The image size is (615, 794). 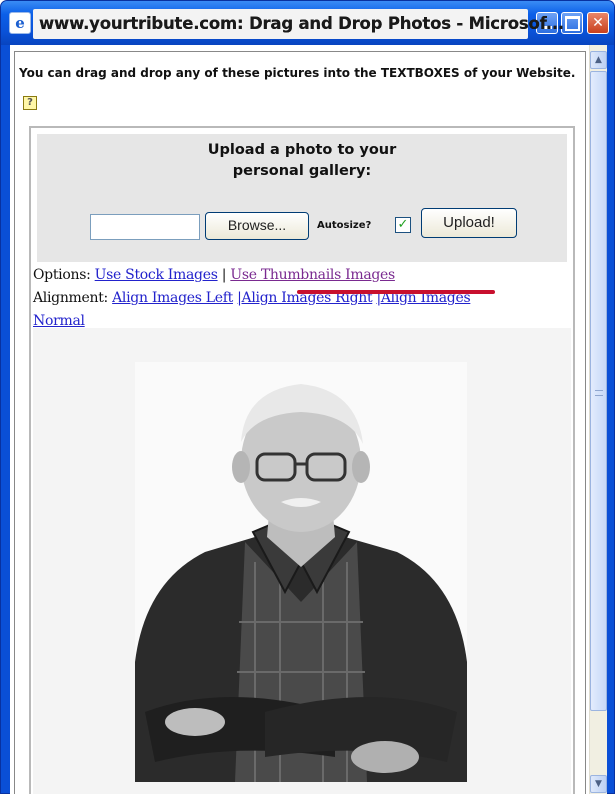 What do you see at coordinates (312, 275) in the screenshot?
I see `use-thumbnails-images-link: Use Thumbnails Images` at bounding box center [312, 275].